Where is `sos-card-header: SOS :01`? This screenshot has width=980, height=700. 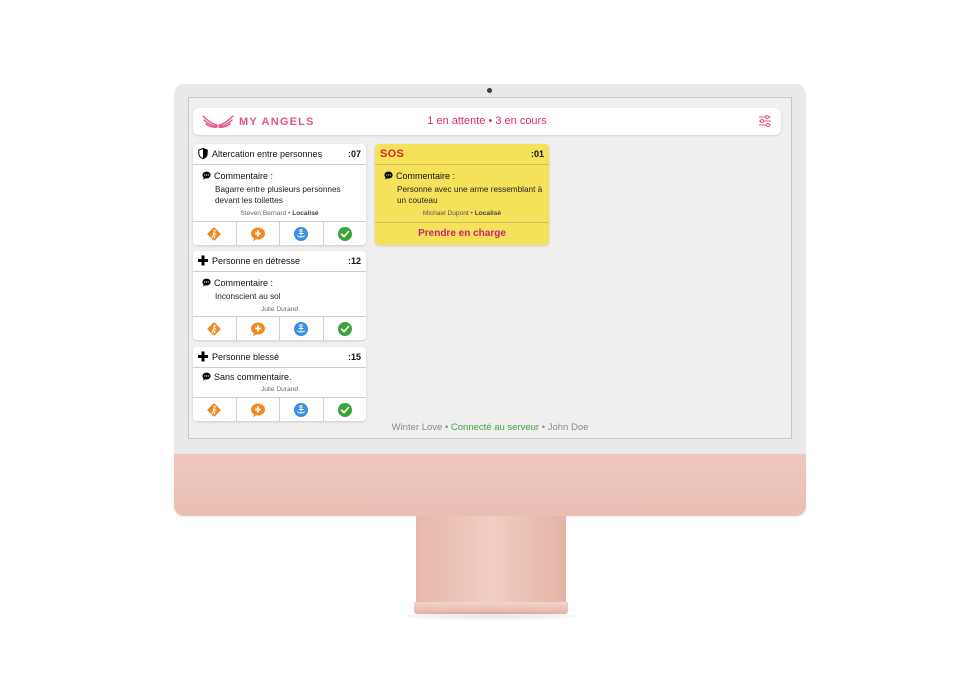 sos-card-header: SOS :01 is located at coordinates (462, 154).